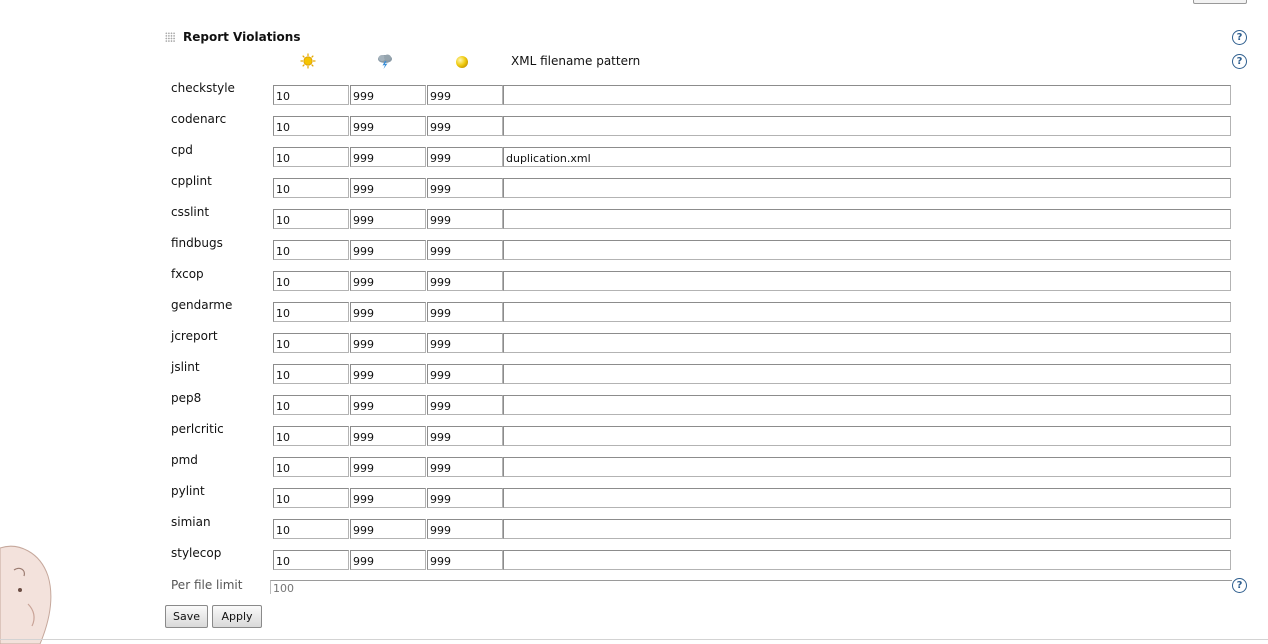  I want to click on violation-row: codenarc, so click(634, 124).